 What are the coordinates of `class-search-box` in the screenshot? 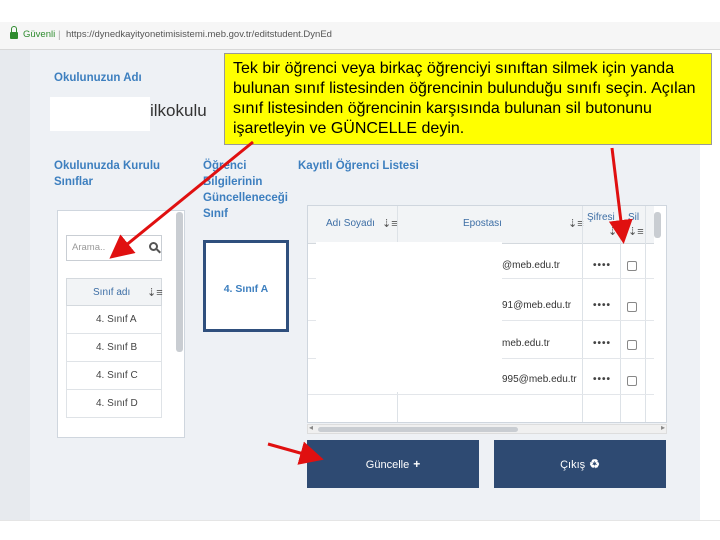 It's located at (114, 248).